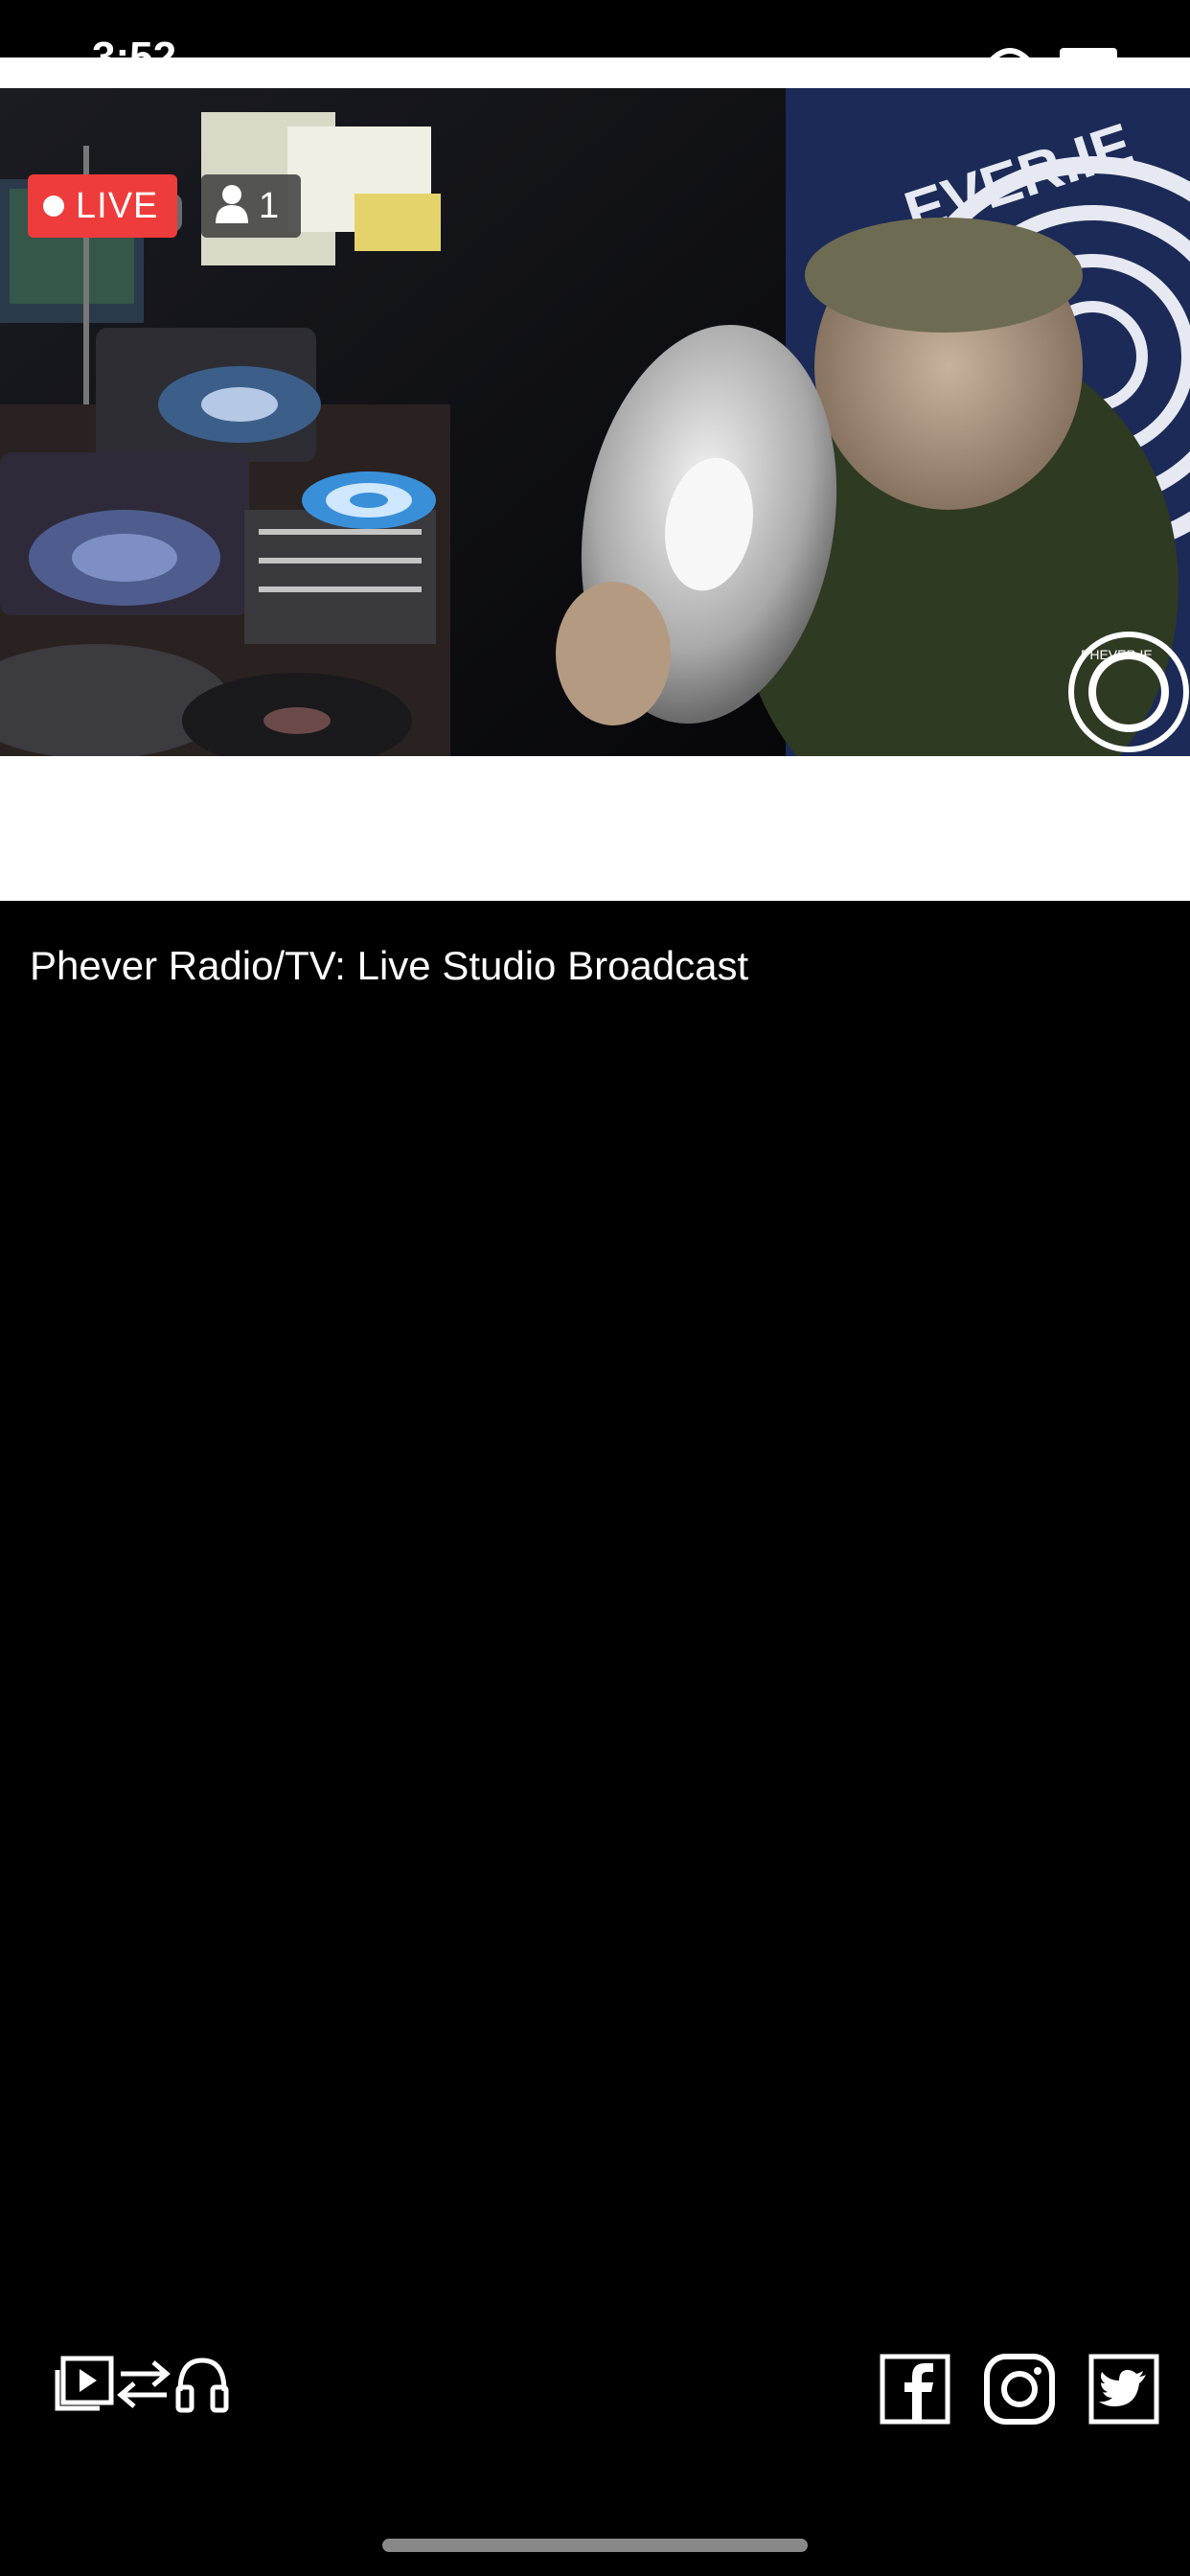 This screenshot has width=1190, height=2576. I want to click on live-label: LIVE, so click(118, 205).